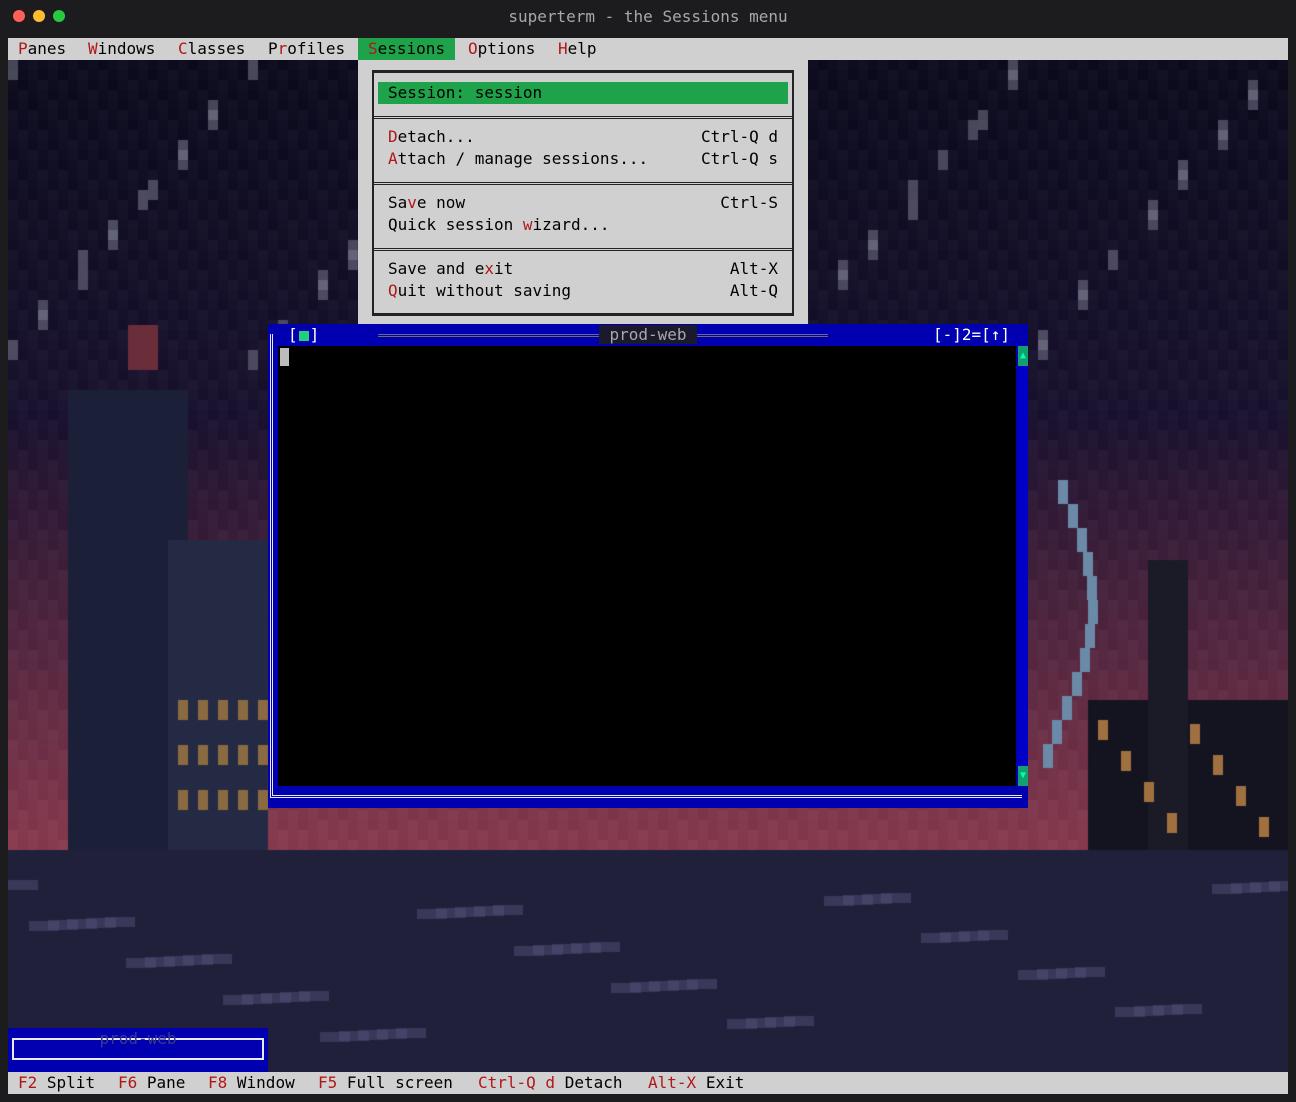 The width and height of the screenshot is (1296, 1102). Describe the element at coordinates (407, 49) in the screenshot. I see `menu-sessions: Sessions` at that location.